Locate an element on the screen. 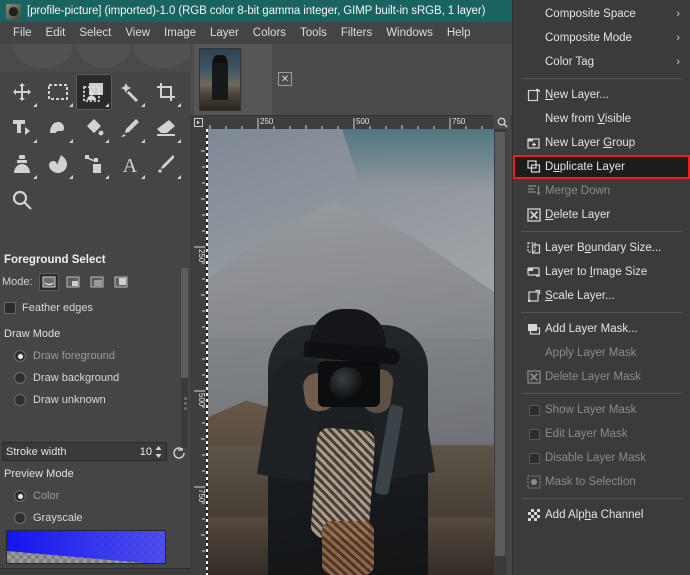 This screenshot has height=575, width=690. feather-edges-checkbox is located at coordinates (10, 308).